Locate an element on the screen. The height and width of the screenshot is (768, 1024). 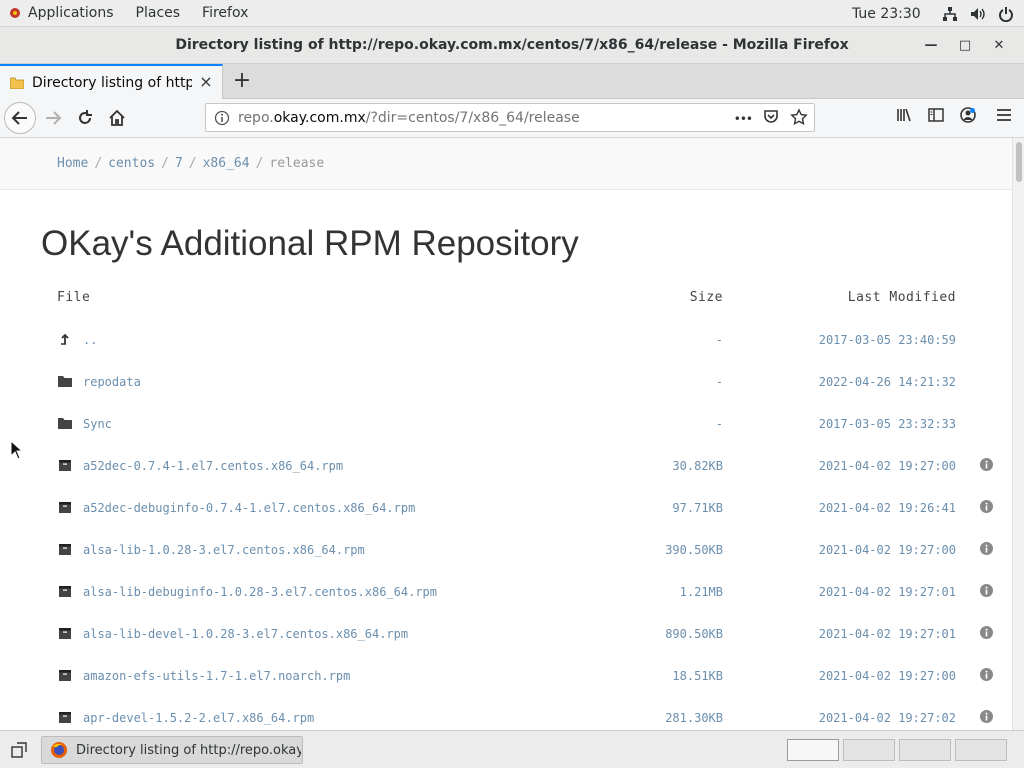
file-size: 97.71KB is located at coordinates (697, 508).